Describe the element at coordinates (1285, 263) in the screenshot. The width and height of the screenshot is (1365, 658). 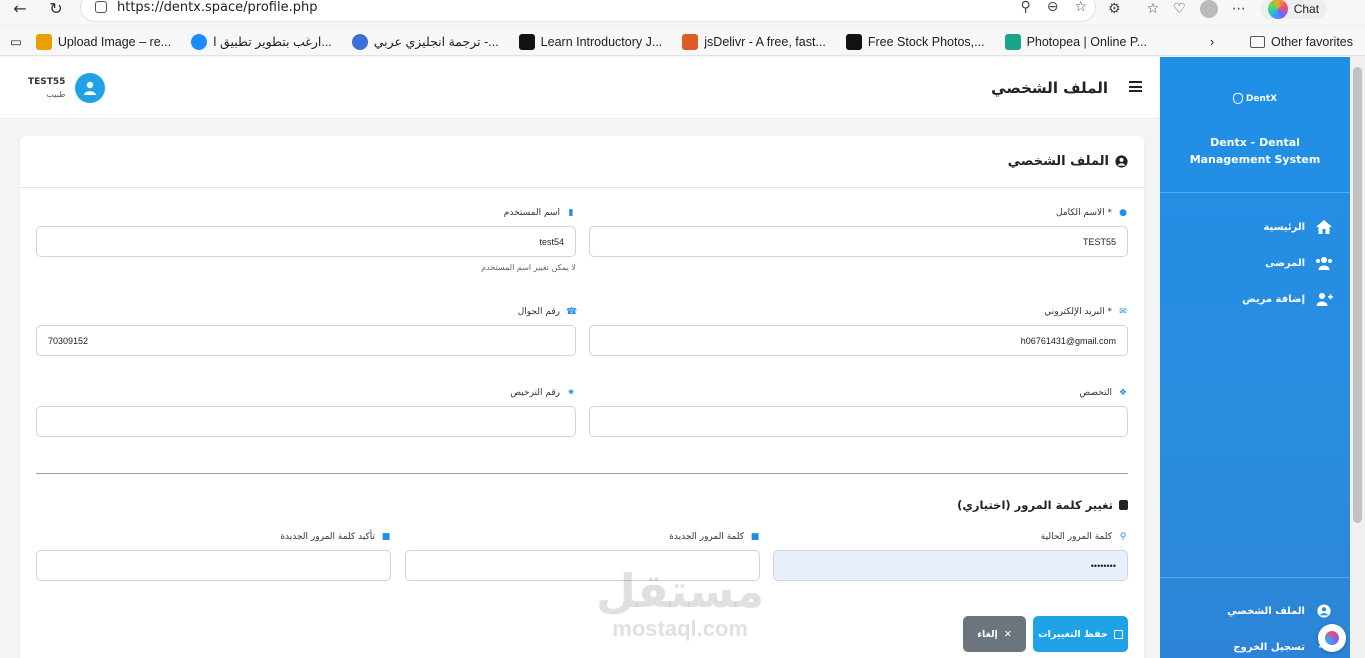
I see `sidebar-item-label: المرضى` at that location.